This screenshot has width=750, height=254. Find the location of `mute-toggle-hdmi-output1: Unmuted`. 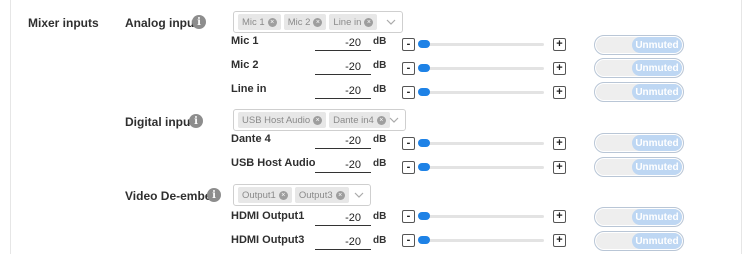

mute-toggle-hdmi-output1: Unmuted is located at coordinates (639, 217).